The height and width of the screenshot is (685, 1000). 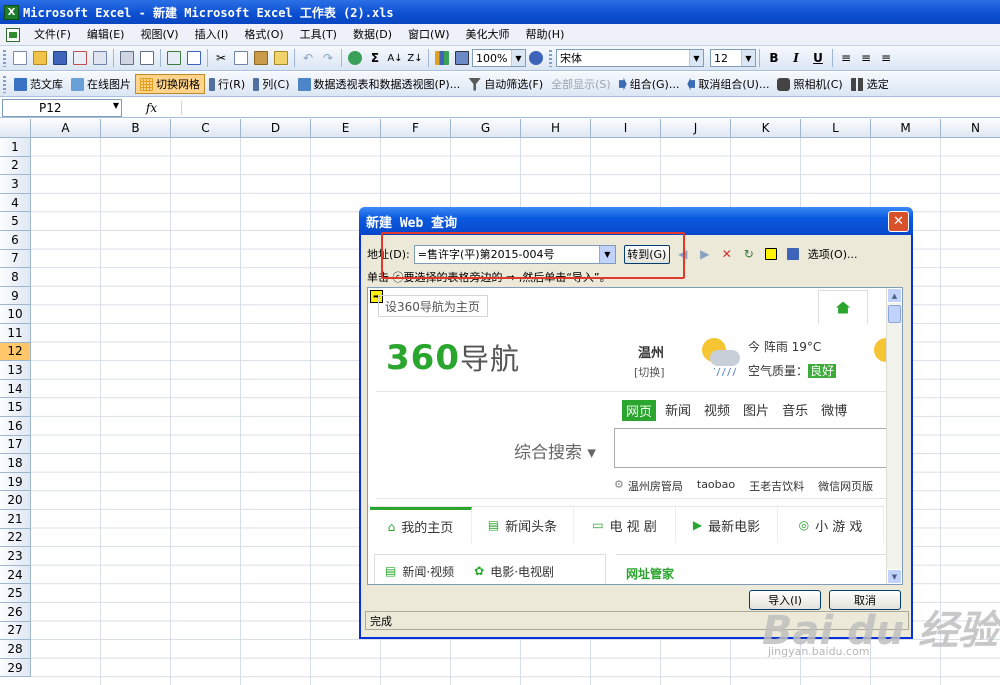 I want to click on row-header: 9, so click(x=15, y=296).